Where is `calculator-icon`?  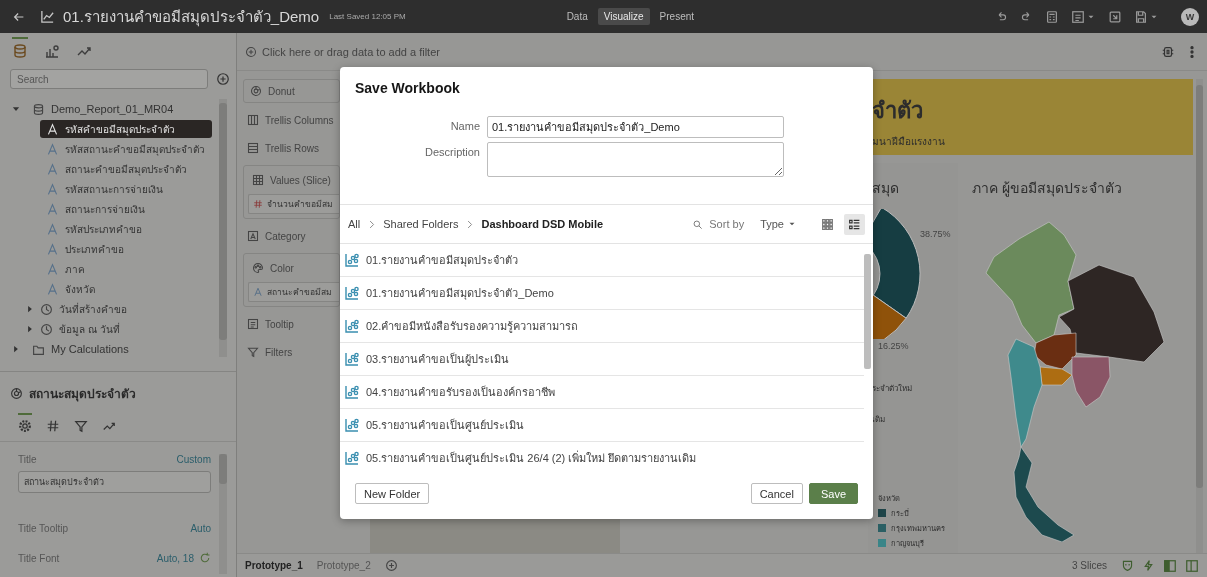 calculator-icon is located at coordinates (1052, 16).